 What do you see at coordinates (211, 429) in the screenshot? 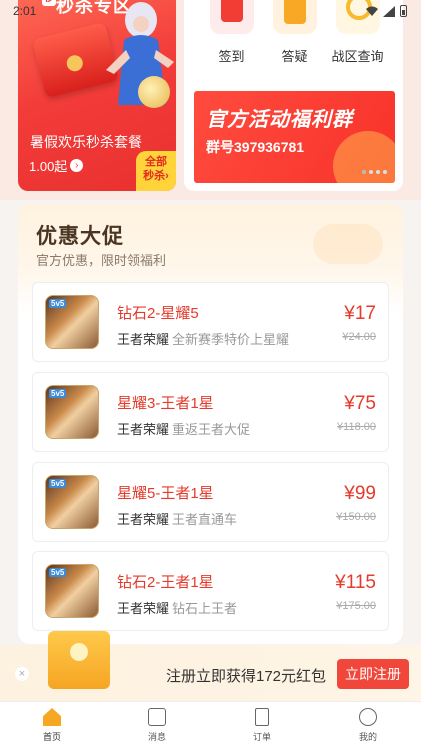
I see `item-description: 重返王者大促` at bounding box center [211, 429].